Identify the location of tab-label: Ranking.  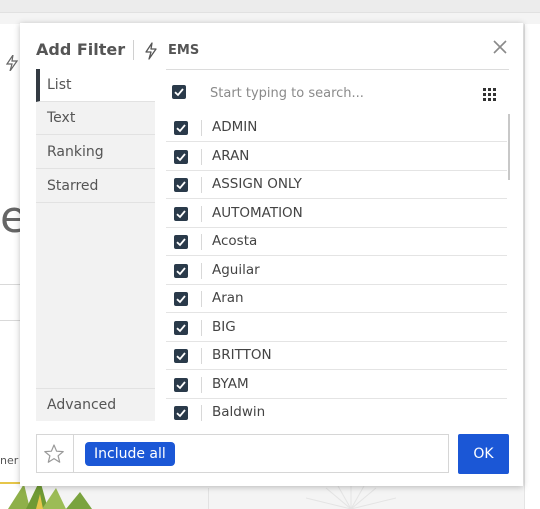
(75, 152).